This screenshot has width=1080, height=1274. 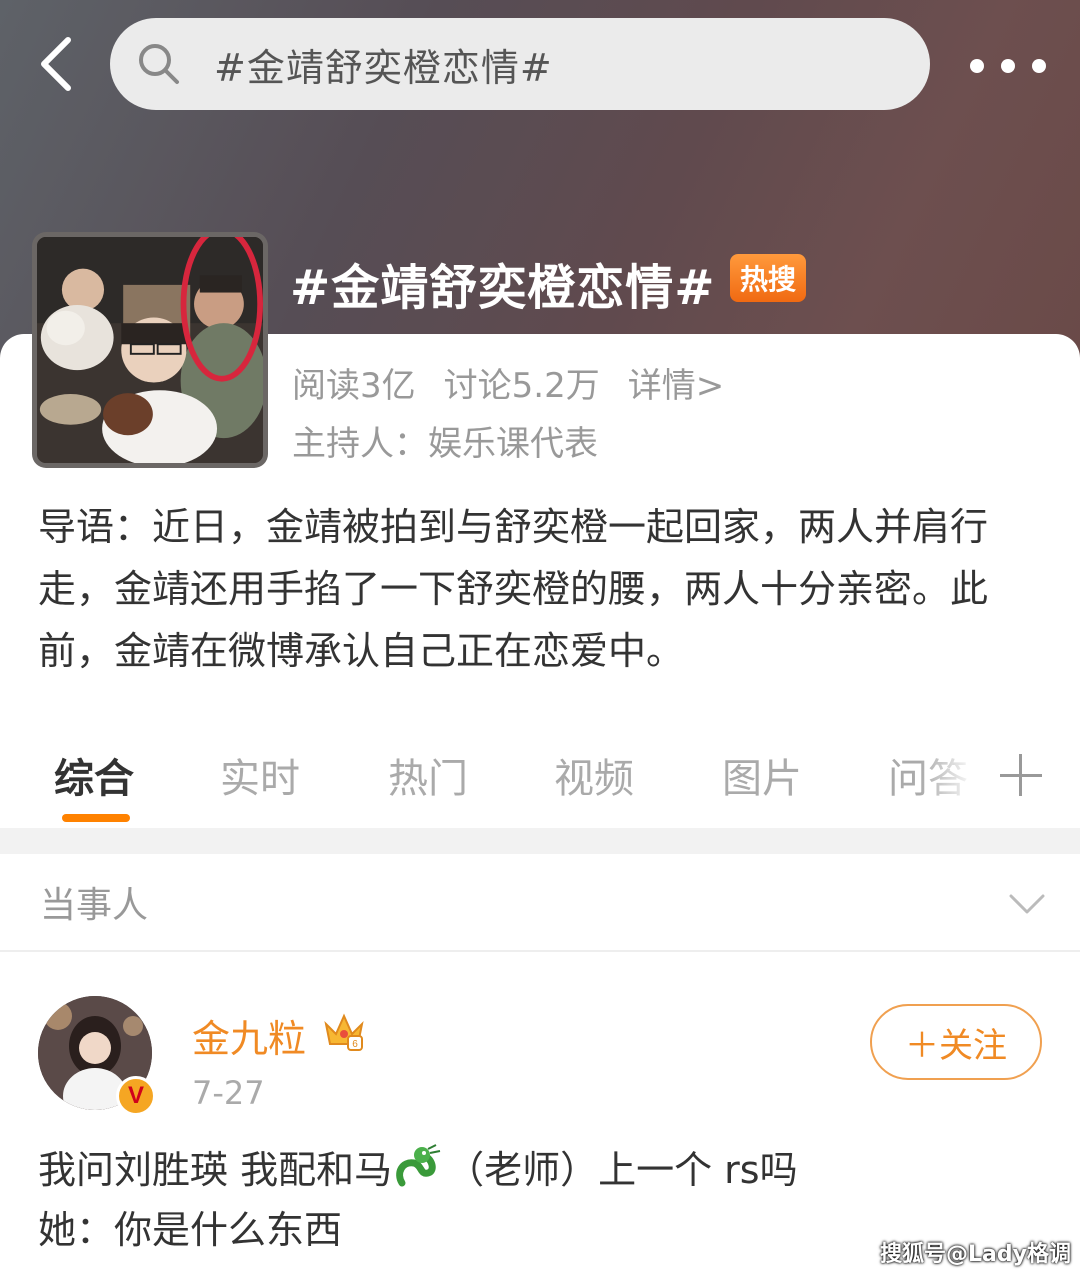 What do you see at coordinates (540, 841) in the screenshot?
I see `section-gap` at bounding box center [540, 841].